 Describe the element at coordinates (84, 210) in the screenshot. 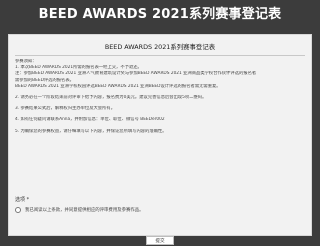

I see `agree-text: 我已阅读以上条款，并同意提供相应的评审费用及参赛作品。` at that location.